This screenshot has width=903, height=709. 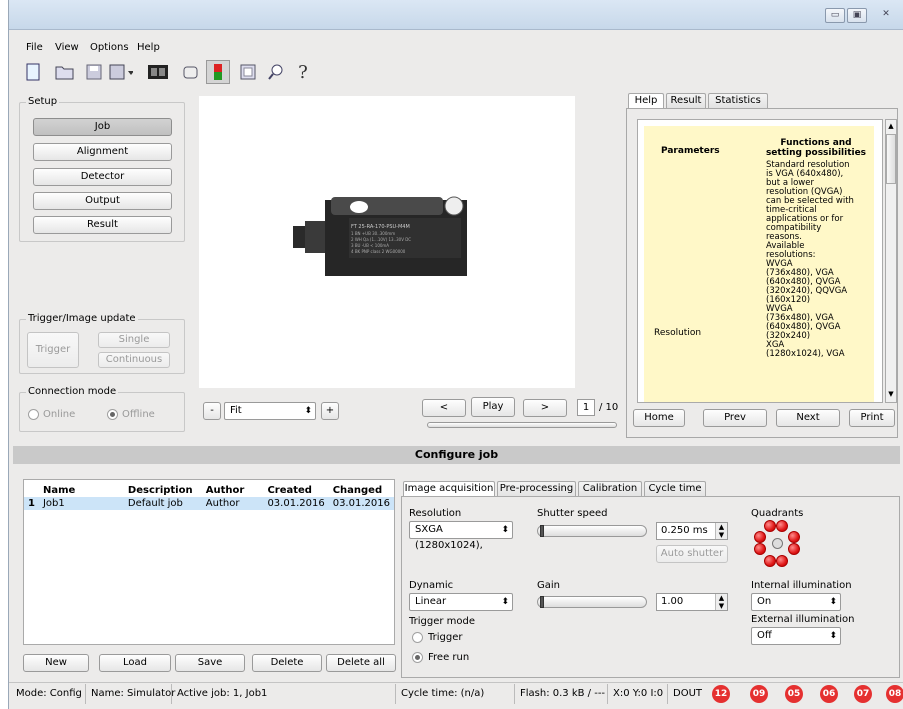 I want to click on help-scrollbar: ▲ ▼, so click(x=891, y=261).